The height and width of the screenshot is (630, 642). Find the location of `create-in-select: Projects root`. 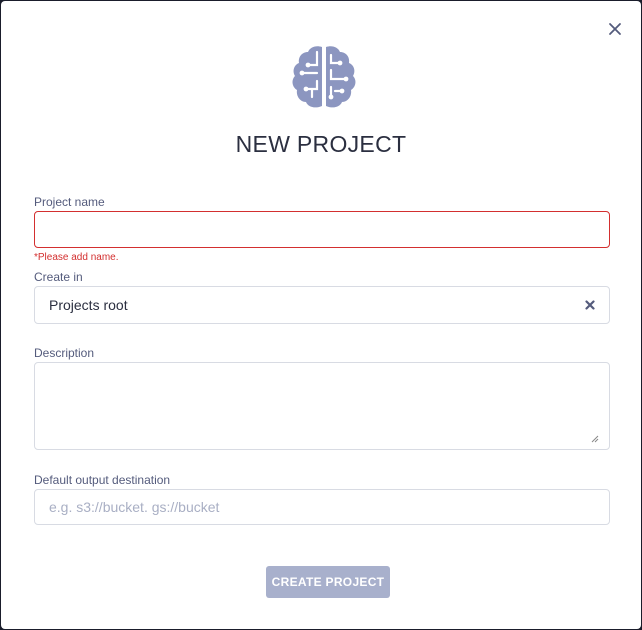

create-in-select: Projects root is located at coordinates (322, 305).